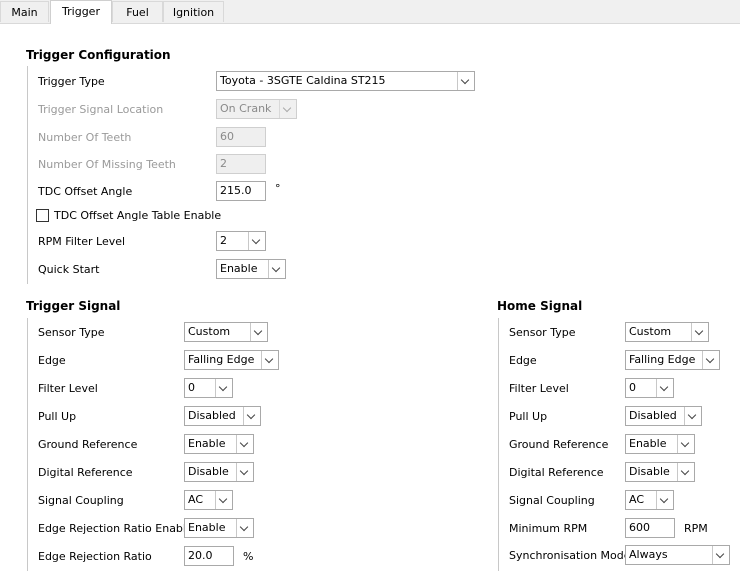  I want to click on tdc-offset-angle-label: TDC Offset Angle, so click(85, 191).